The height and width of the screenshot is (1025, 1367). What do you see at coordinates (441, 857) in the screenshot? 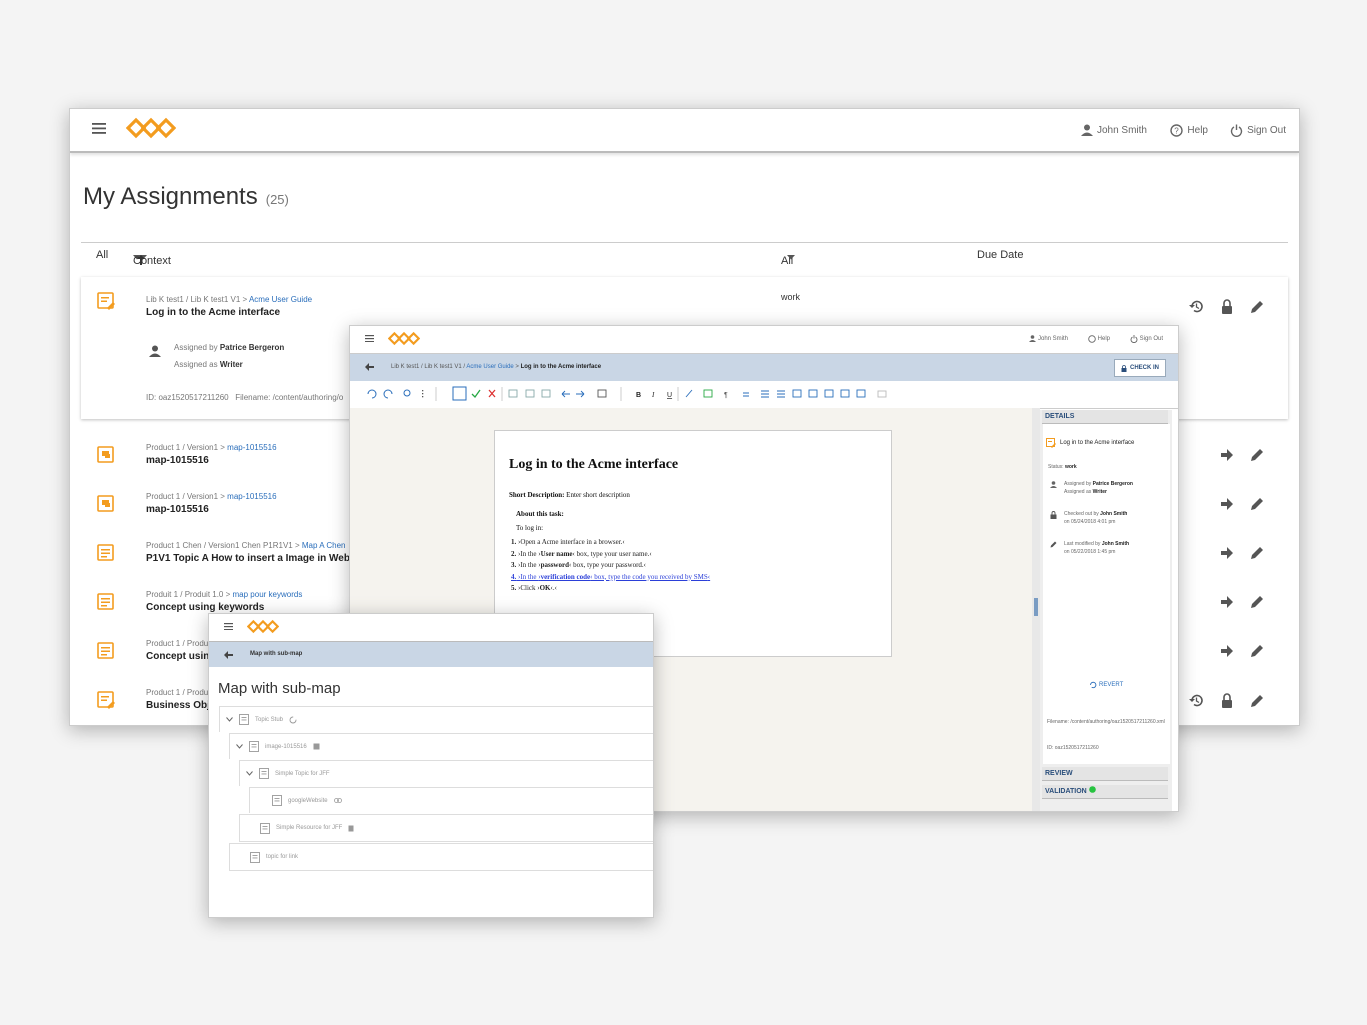
I see `tree-node: topic for link` at bounding box center [441, 857].